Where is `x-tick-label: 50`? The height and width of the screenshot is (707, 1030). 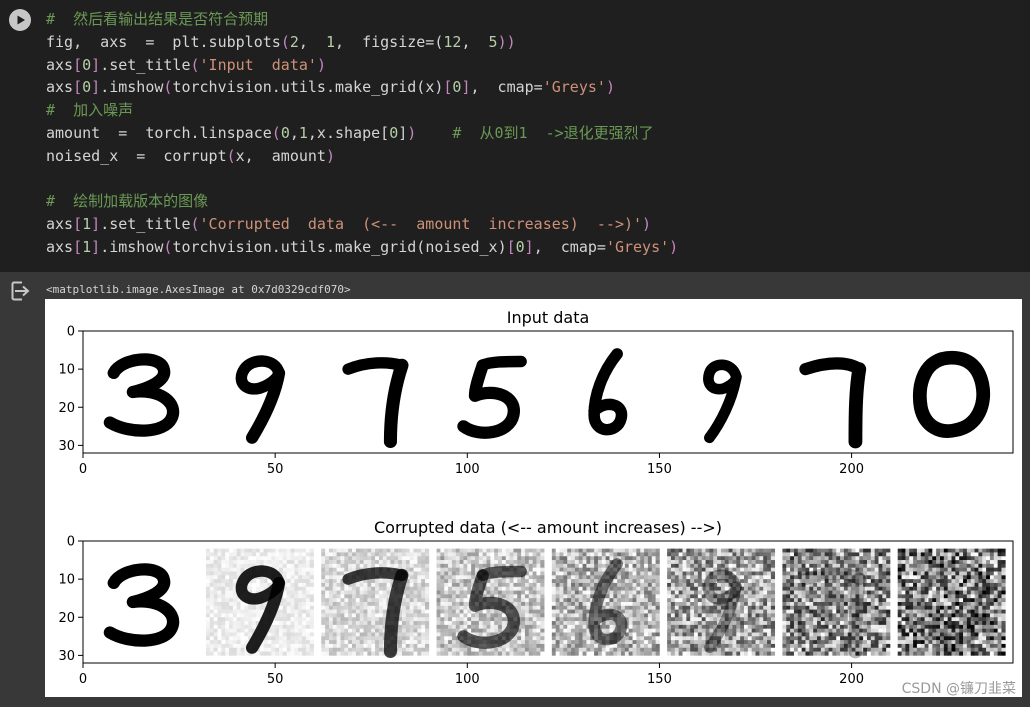
x-tick-label: 50 is located at coordinates (275, 469).